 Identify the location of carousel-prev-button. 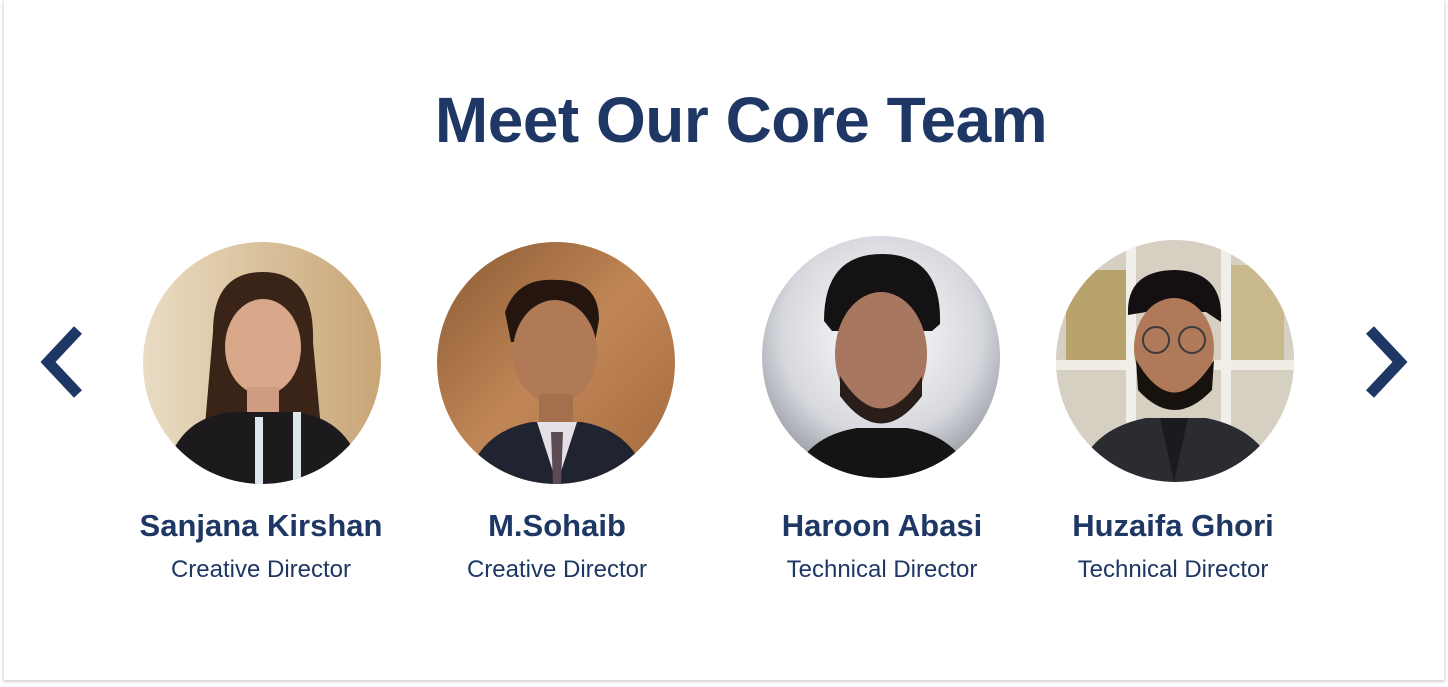
(62, 364).